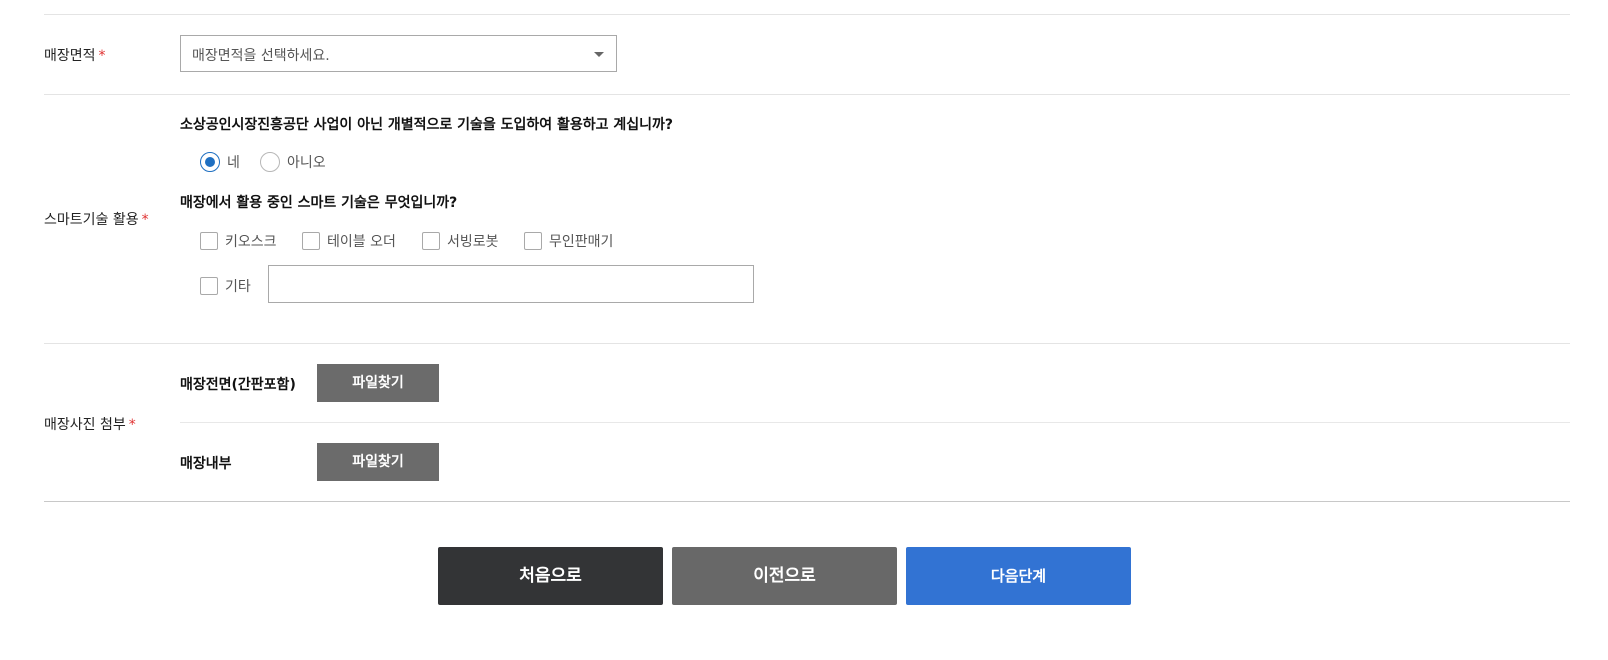 The width and height of the screenshot is (1608, 660). Describe the element at coordinates (233, 163) in the screenshot. I see `radio-yes-label: 네` at that location.